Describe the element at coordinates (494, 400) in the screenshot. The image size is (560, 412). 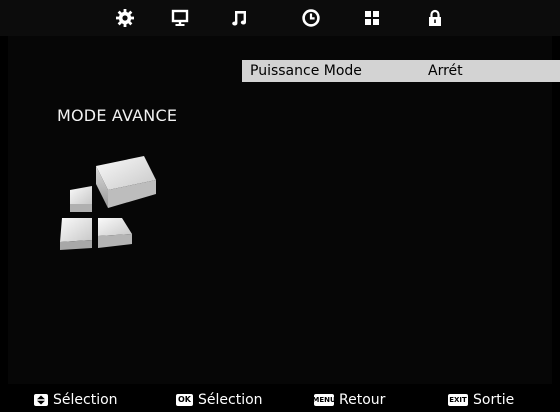
I see `hint-label: Sortie` at that location.